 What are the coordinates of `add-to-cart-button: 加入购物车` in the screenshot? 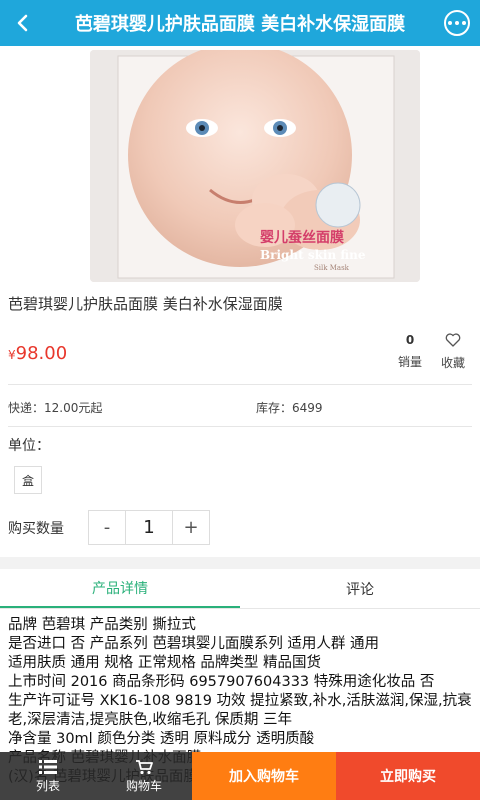 It's located at (264, 776).